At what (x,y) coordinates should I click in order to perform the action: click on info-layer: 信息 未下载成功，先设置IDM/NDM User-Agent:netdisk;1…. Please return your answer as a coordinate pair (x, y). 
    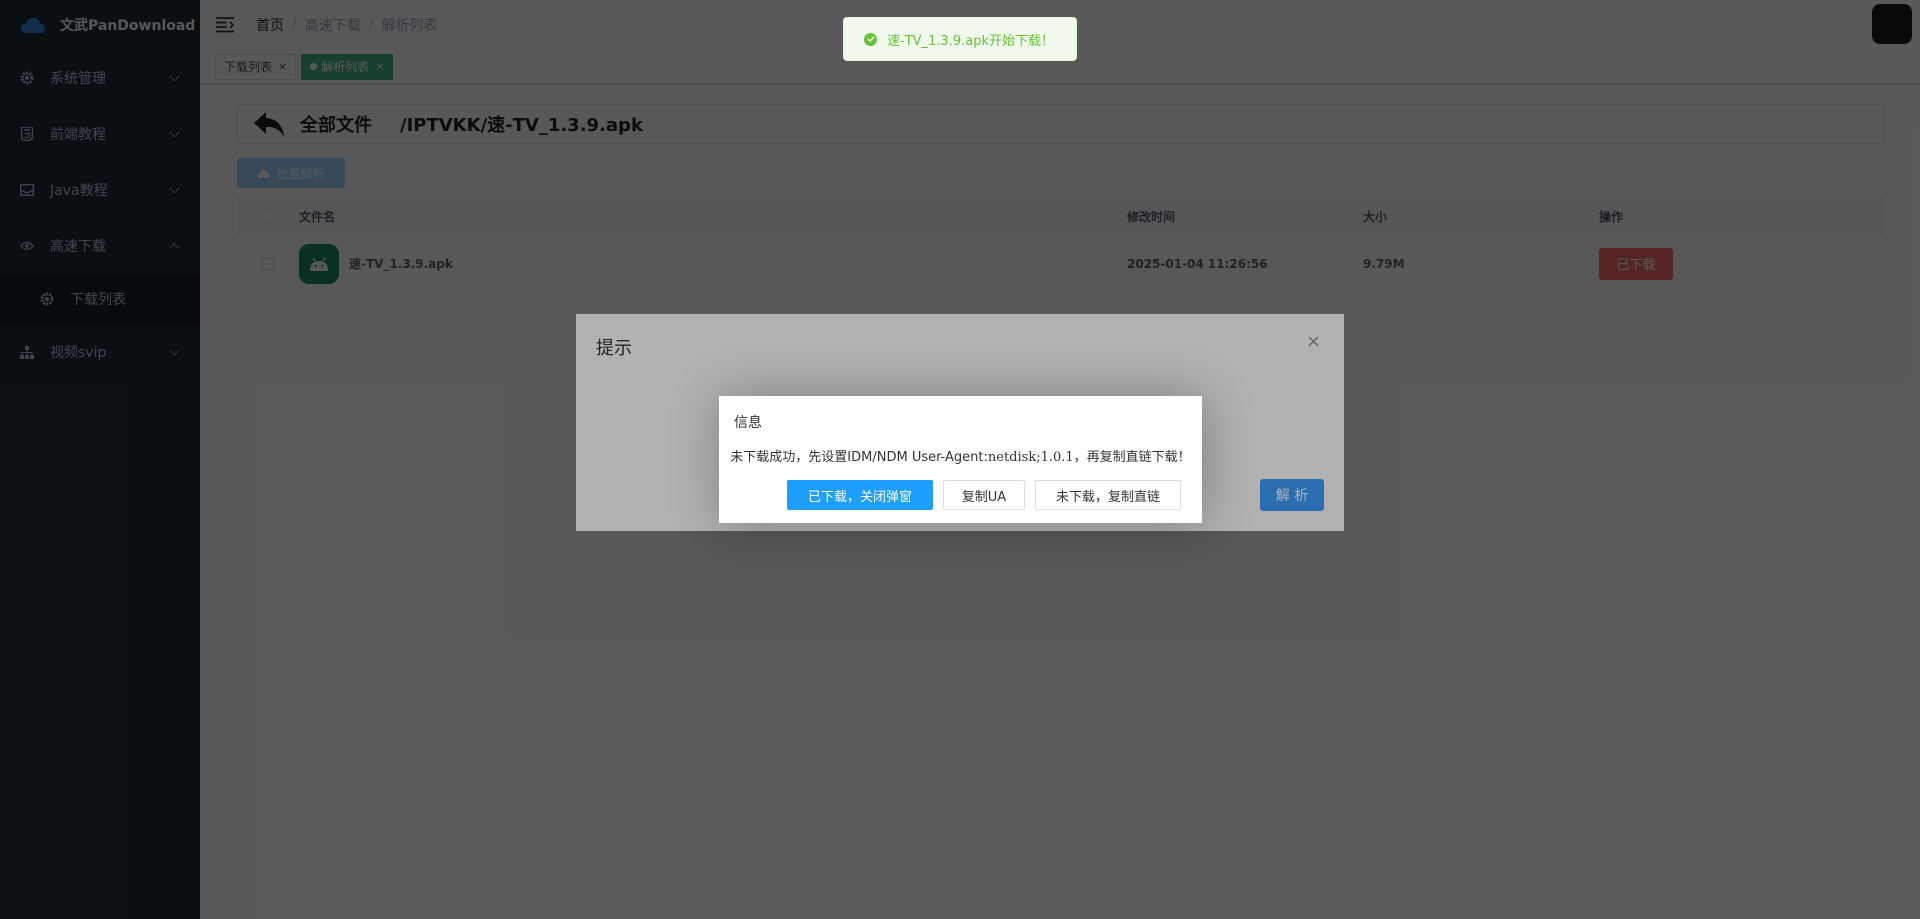
    Looking at the image, I should click on (960, 459).